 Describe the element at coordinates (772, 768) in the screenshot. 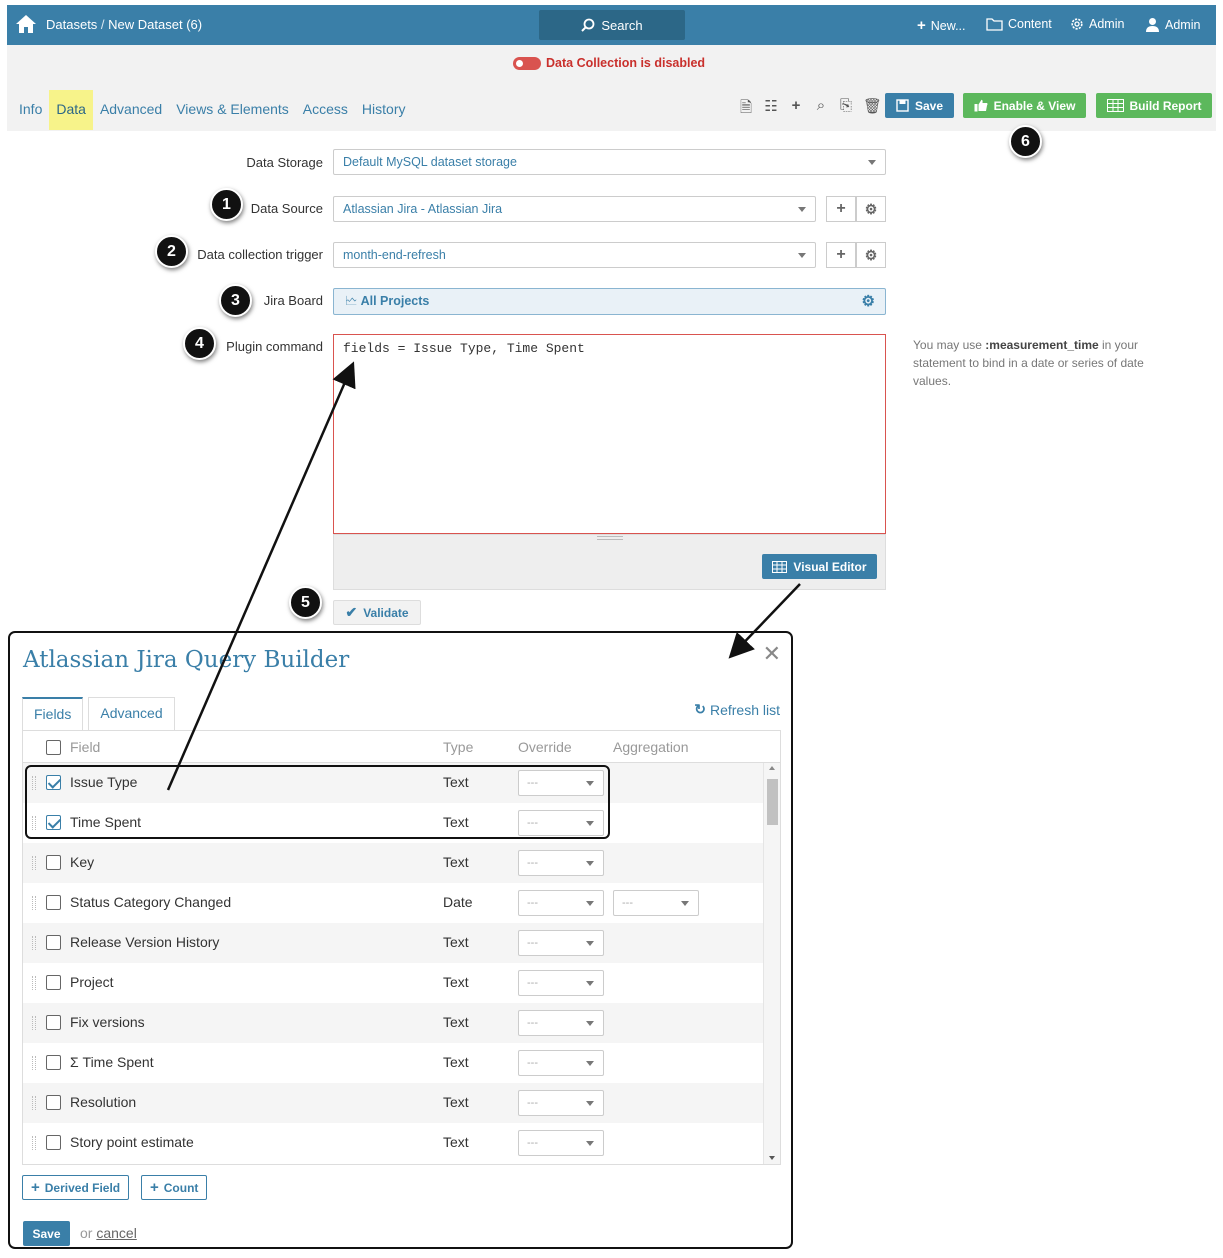

I see `scroll-up-icon` at that location.